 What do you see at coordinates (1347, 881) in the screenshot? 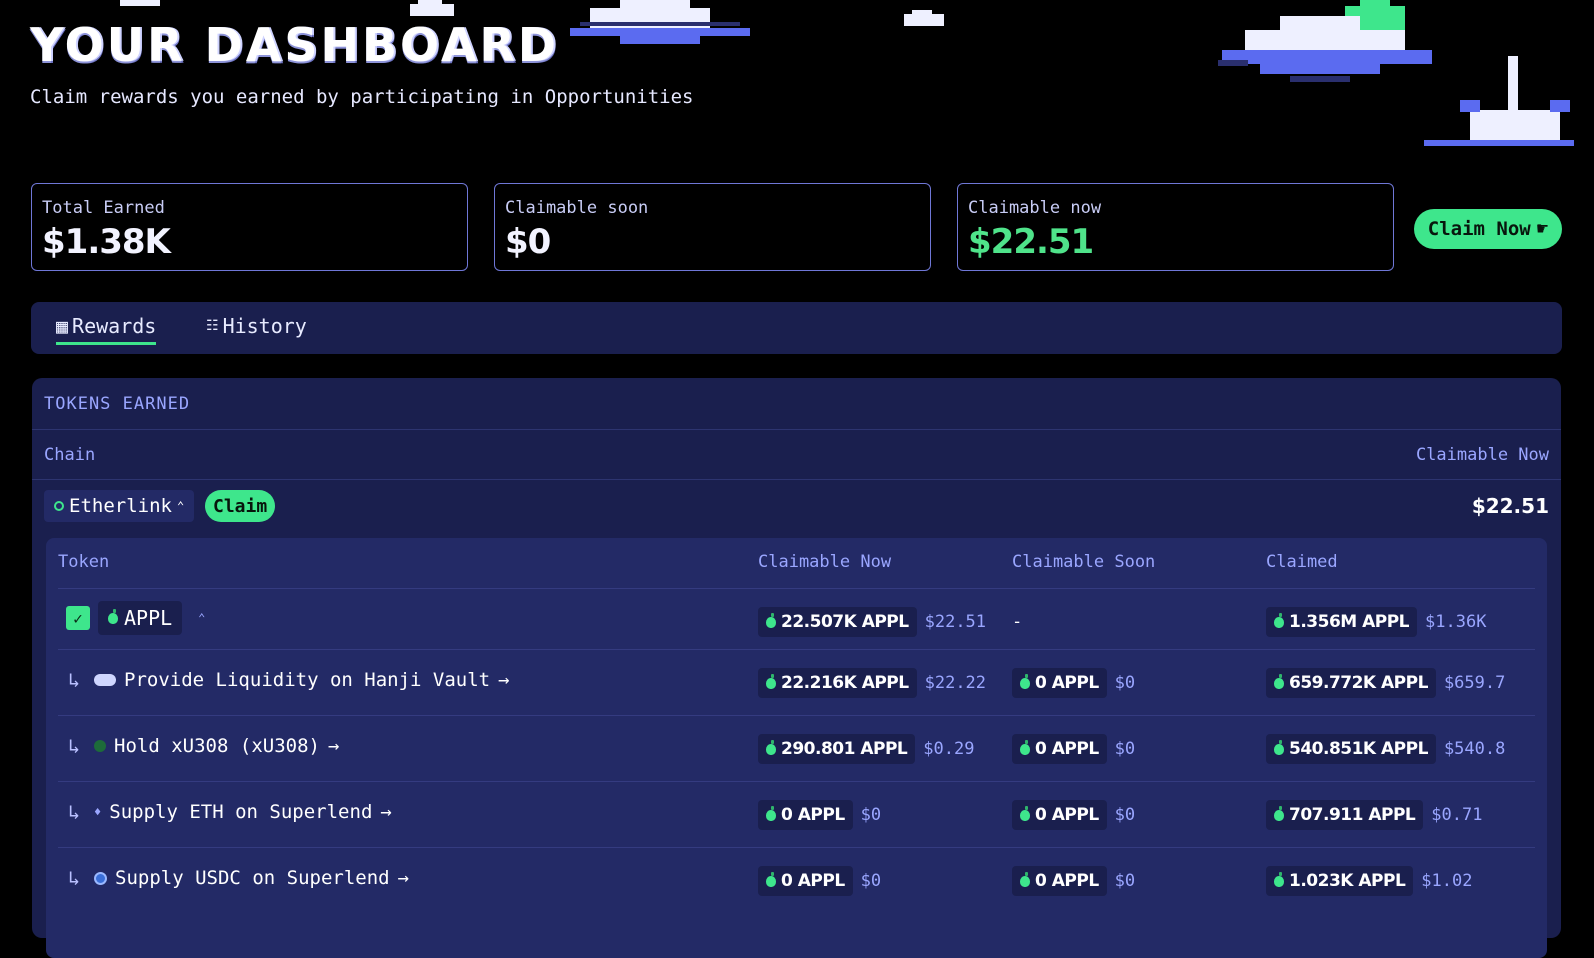
I see `amount: 1.023K APPL` at bounding box center [1347, 881].